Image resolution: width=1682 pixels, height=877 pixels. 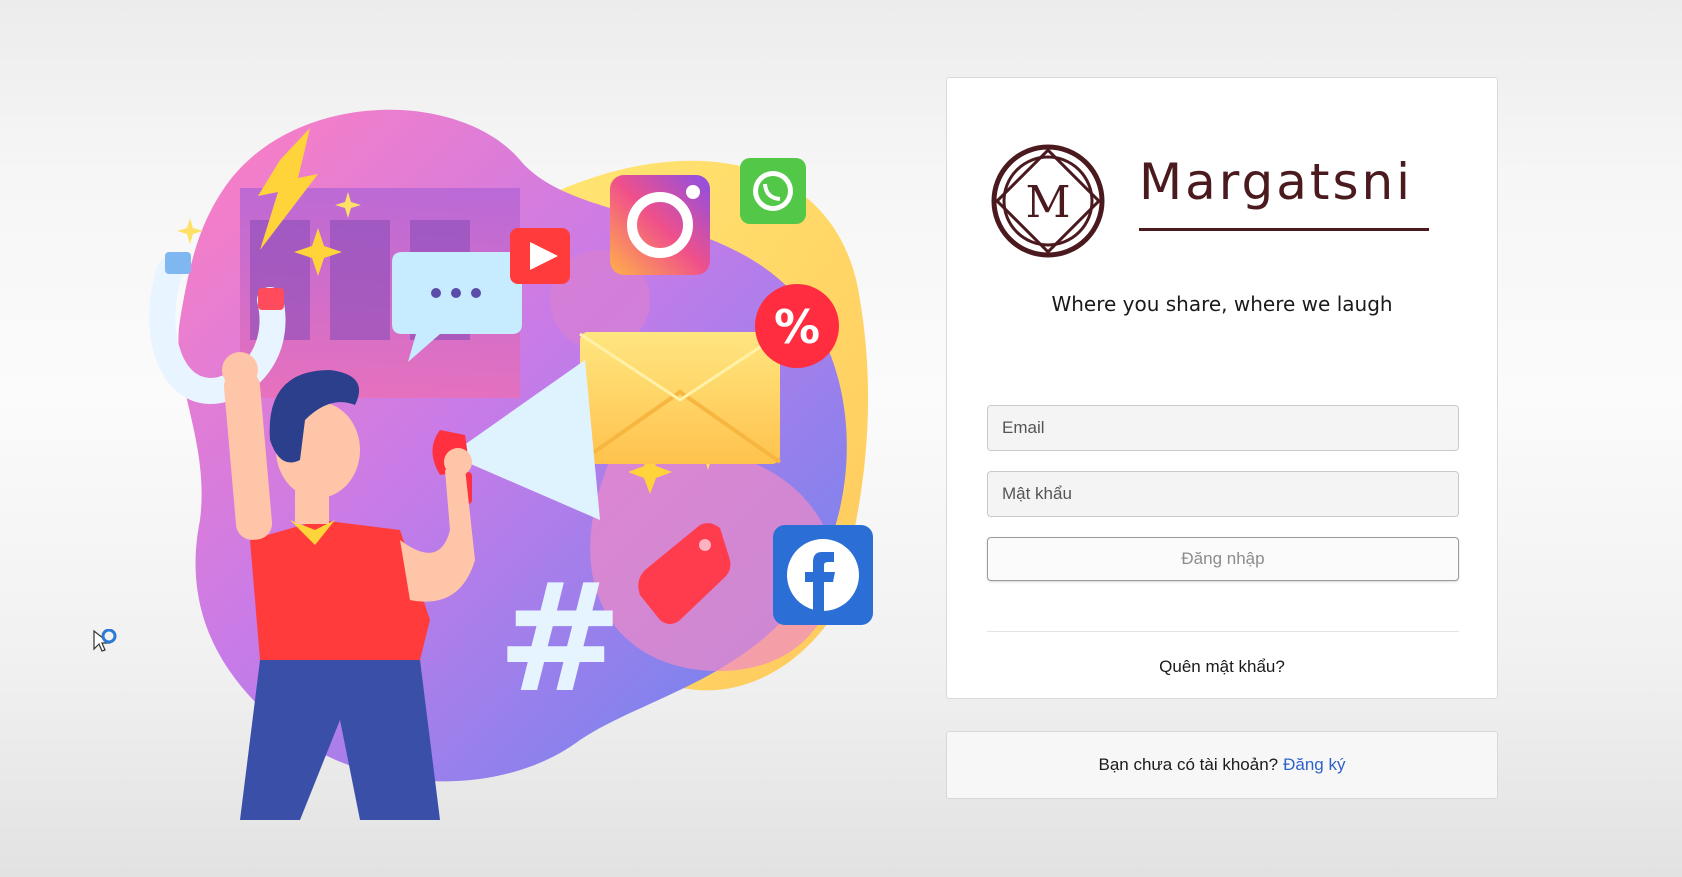 I want to click on facebook-icon, so click(x=823, y=575).